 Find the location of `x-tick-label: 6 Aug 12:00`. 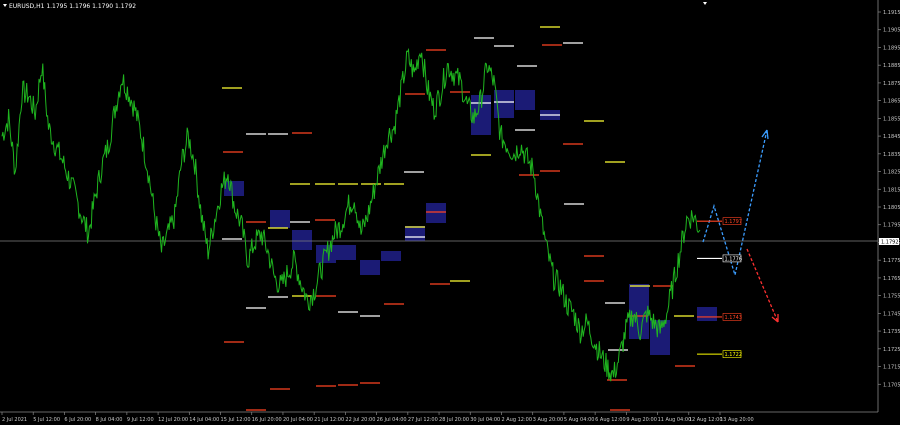

x-tick-label: 6 Aug 12:00 is located at coordinates (610, 420).